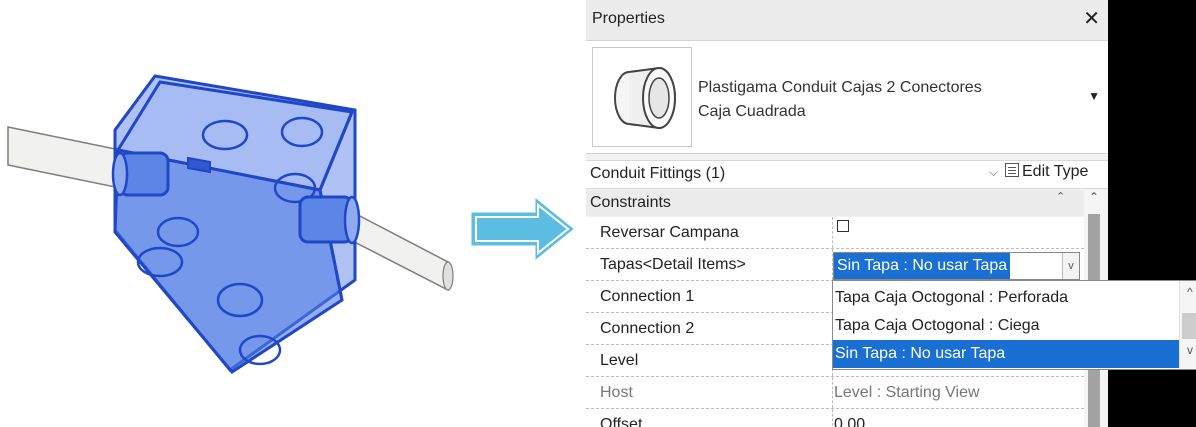 The height and width of the screenshot is (427, 1196). Describe the element at coordinates (835, 203) in the screenshot. I see `section-constraints: Constraints ⌃` at that location.